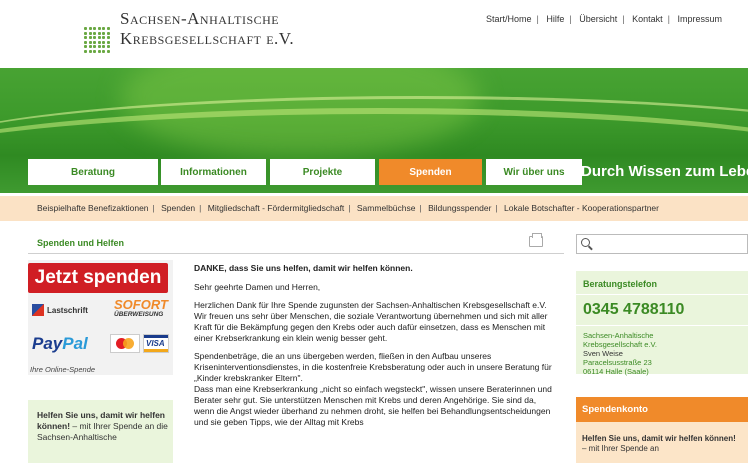 The width and height of the screenshot is (748, 463). Describe the element at coordinates (581, 208) in the screenshot. I see `subnav-botschafter: Lokale Botschafter - Kooperationspartner` at that location.